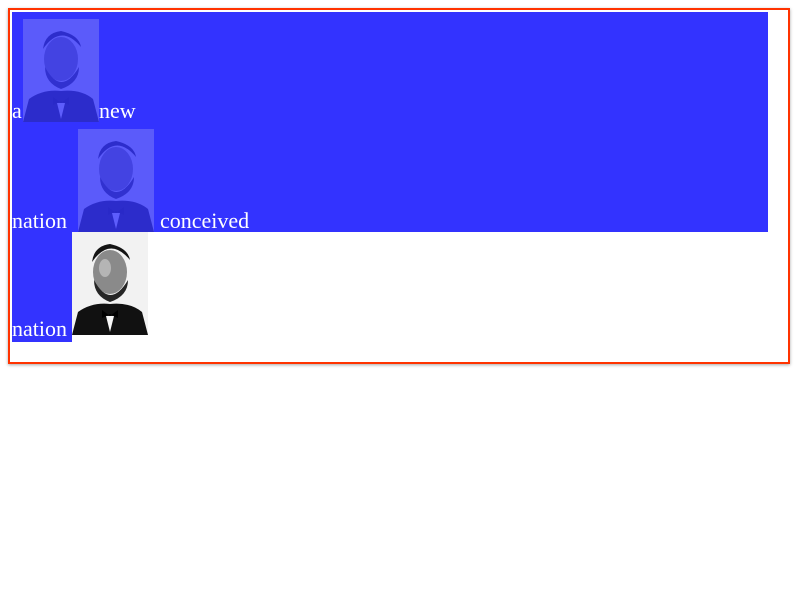 Image resolution: width=800 pixels, height=600 pixels. I want to click on word-conceived: conceived, so click(205, 220).